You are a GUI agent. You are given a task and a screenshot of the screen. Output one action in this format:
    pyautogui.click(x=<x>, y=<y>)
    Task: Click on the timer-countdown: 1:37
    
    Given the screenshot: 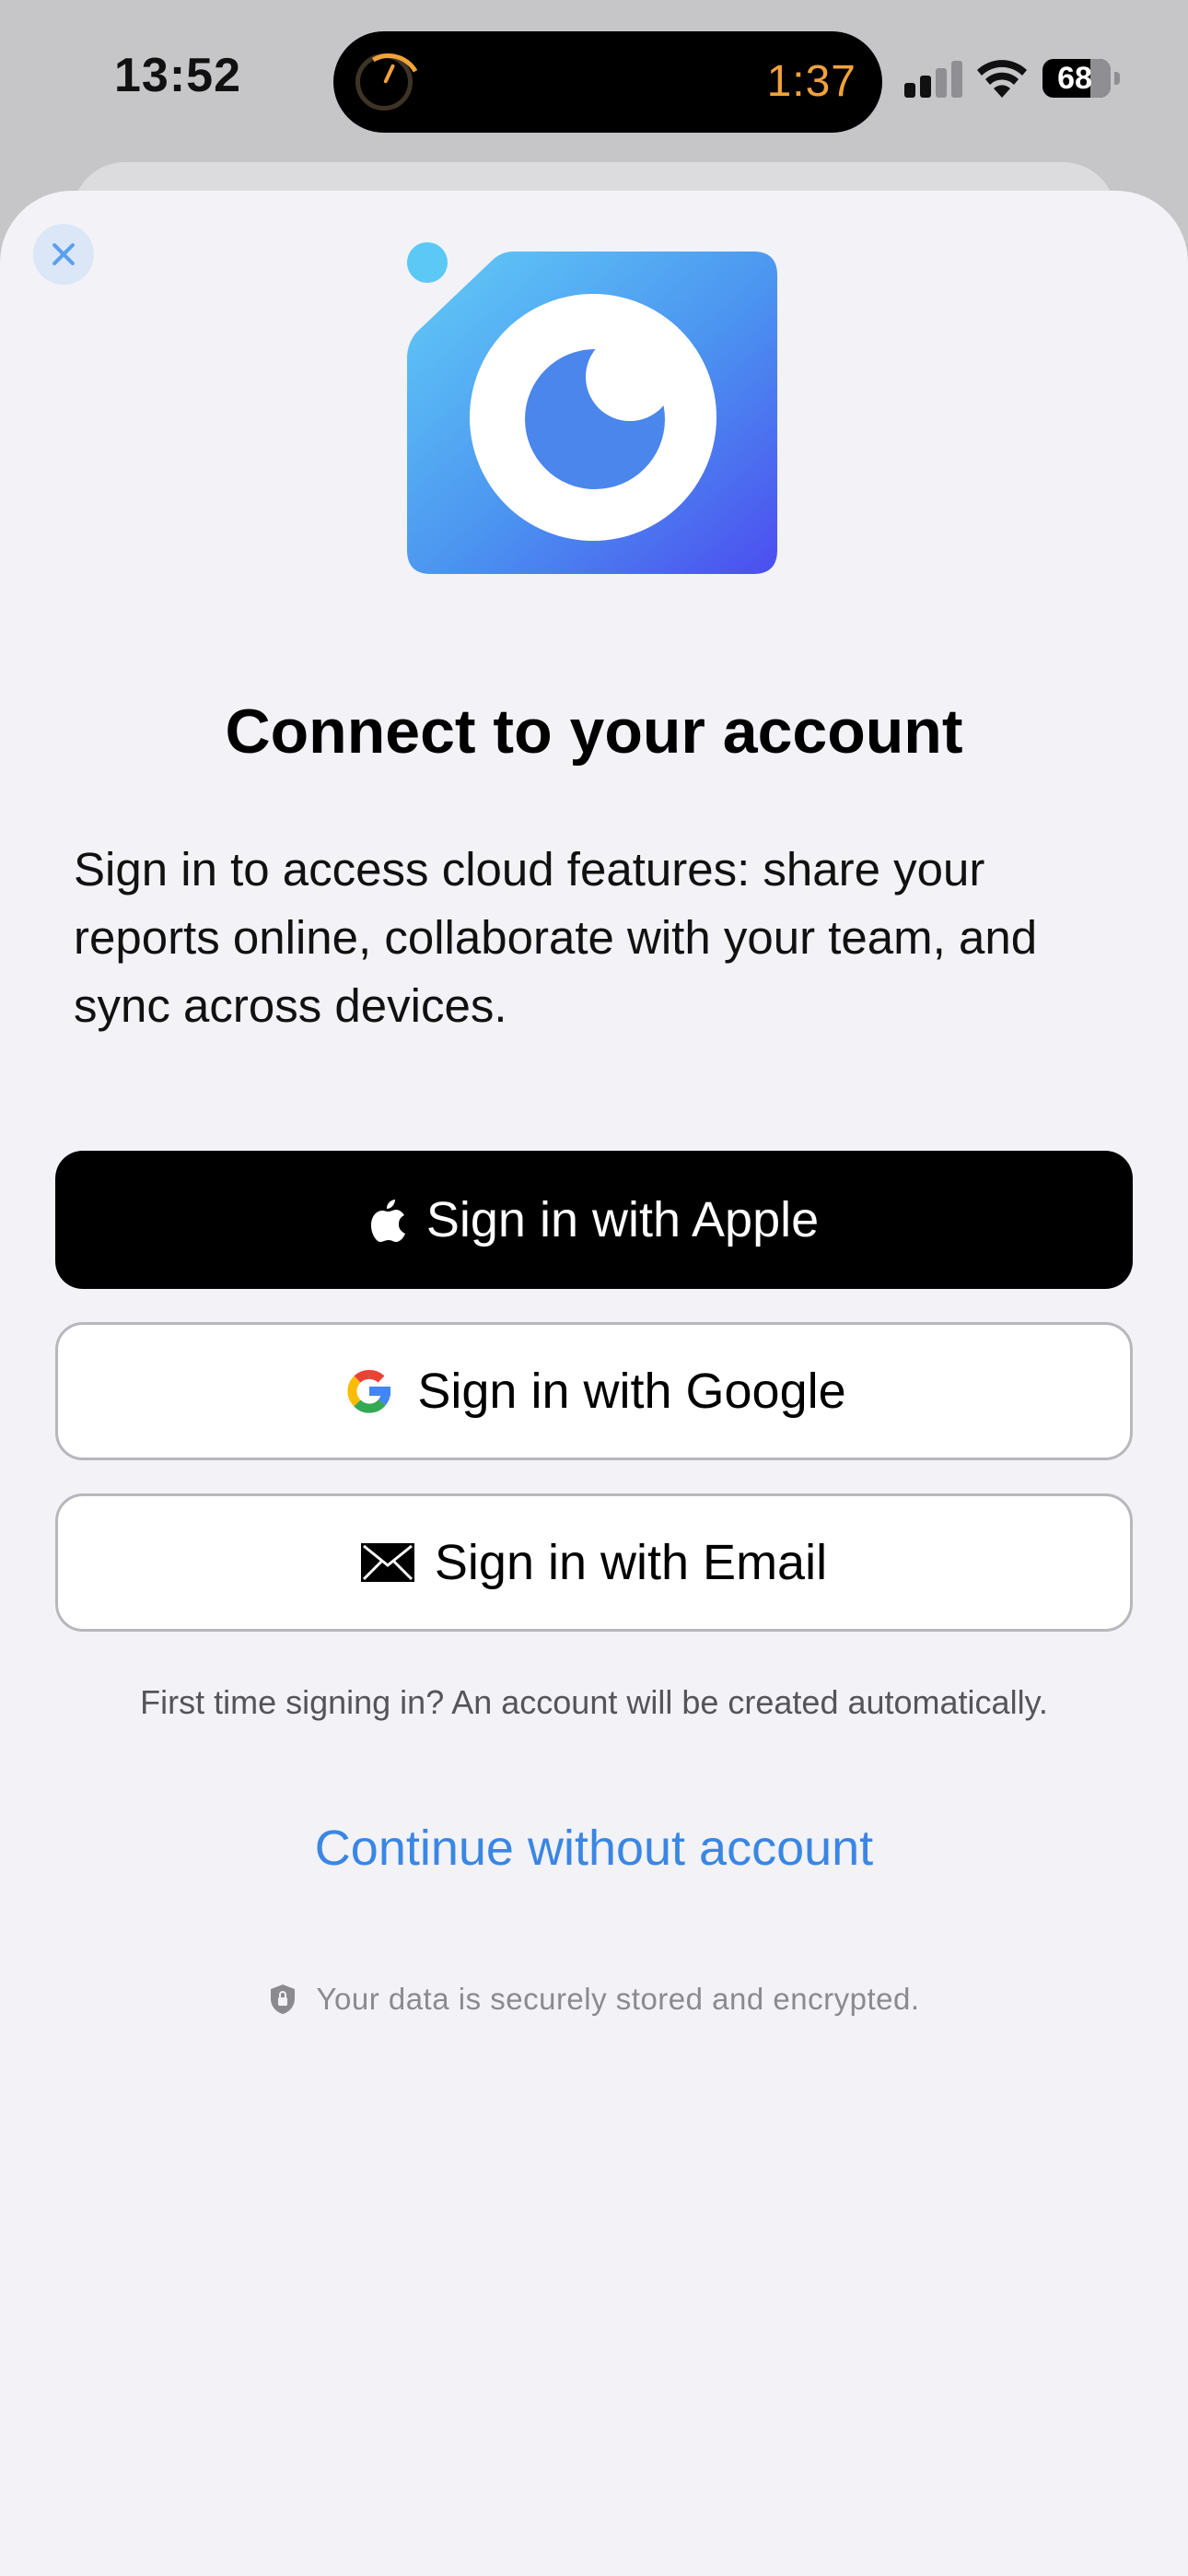 What is the action you would take?
    pyautogui.click(x=811, y=81)
    